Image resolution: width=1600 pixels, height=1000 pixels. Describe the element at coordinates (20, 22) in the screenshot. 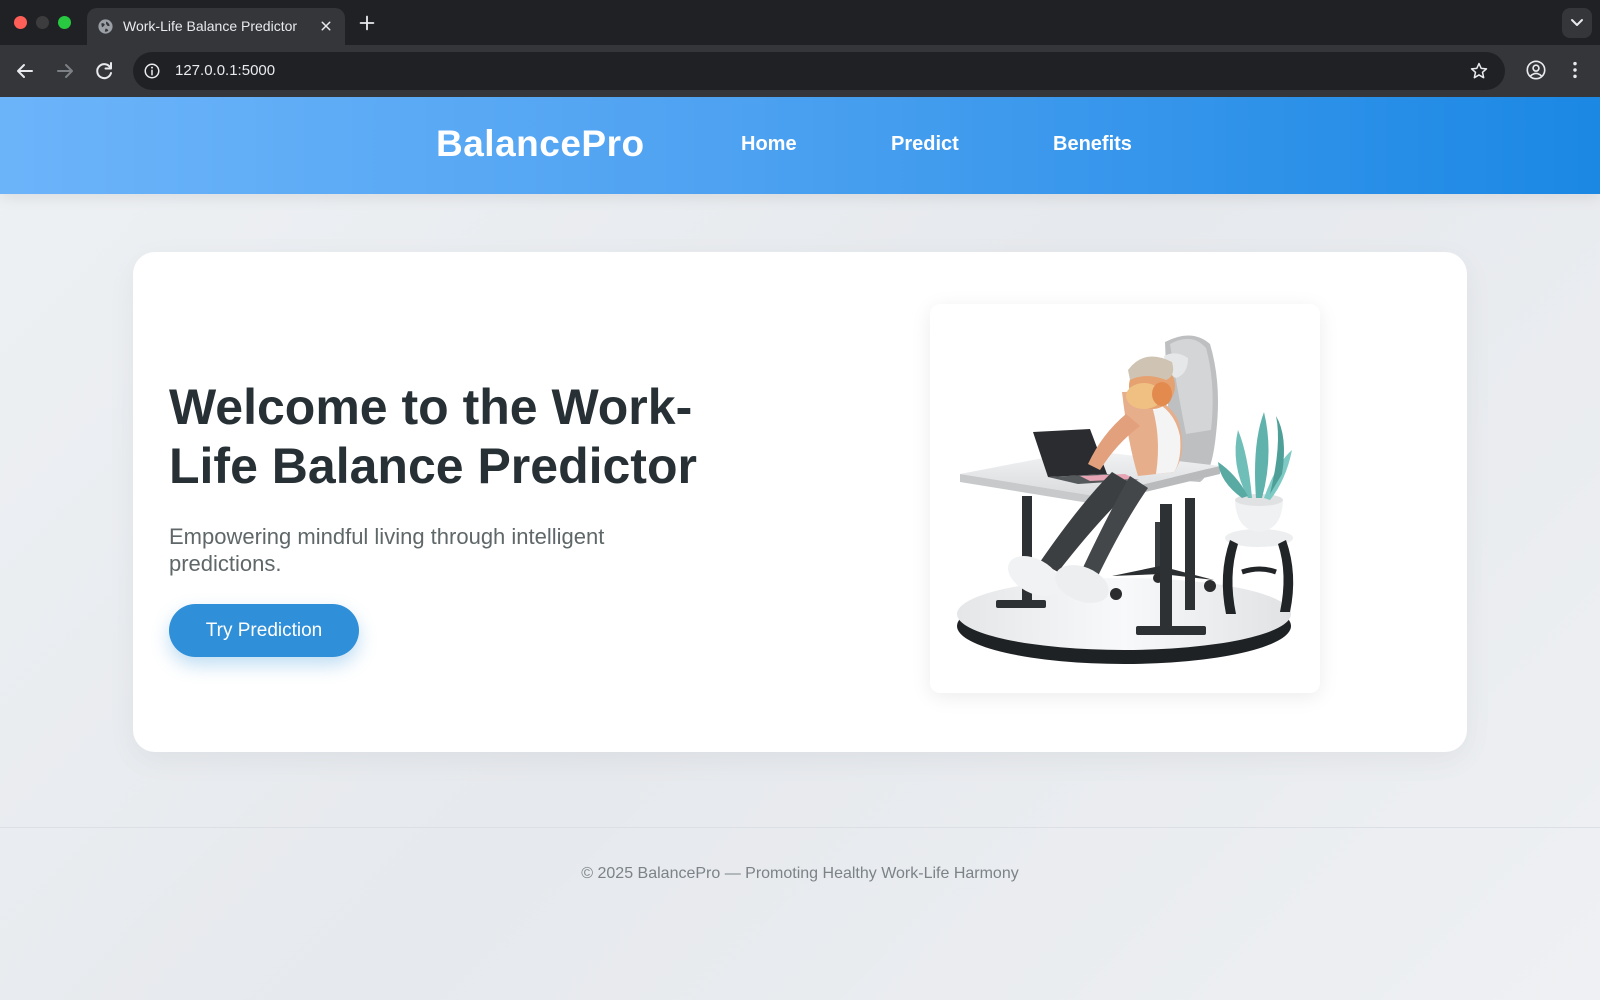

I see `window-close-button` at that location.